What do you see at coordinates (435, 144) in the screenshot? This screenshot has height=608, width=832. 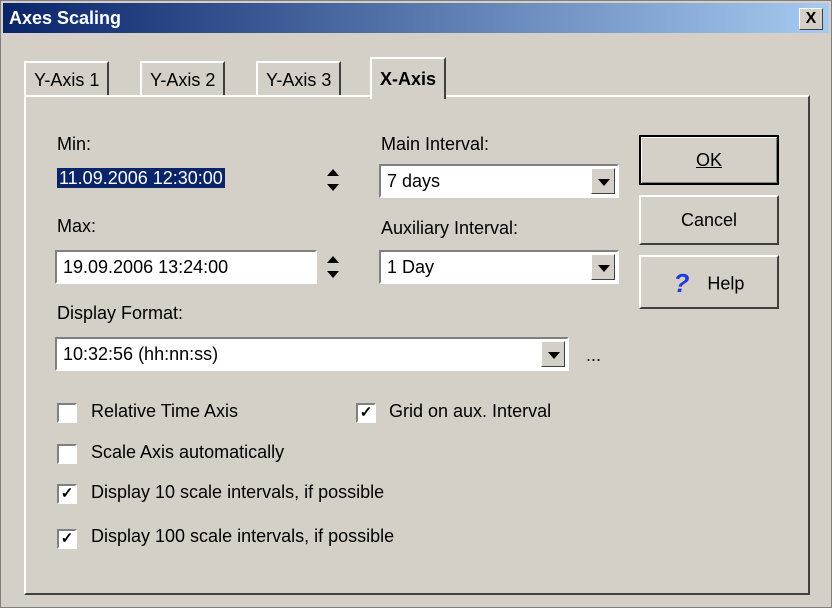 I see `main-interval-label: Main Interval:` at bounding box center [435, 144].